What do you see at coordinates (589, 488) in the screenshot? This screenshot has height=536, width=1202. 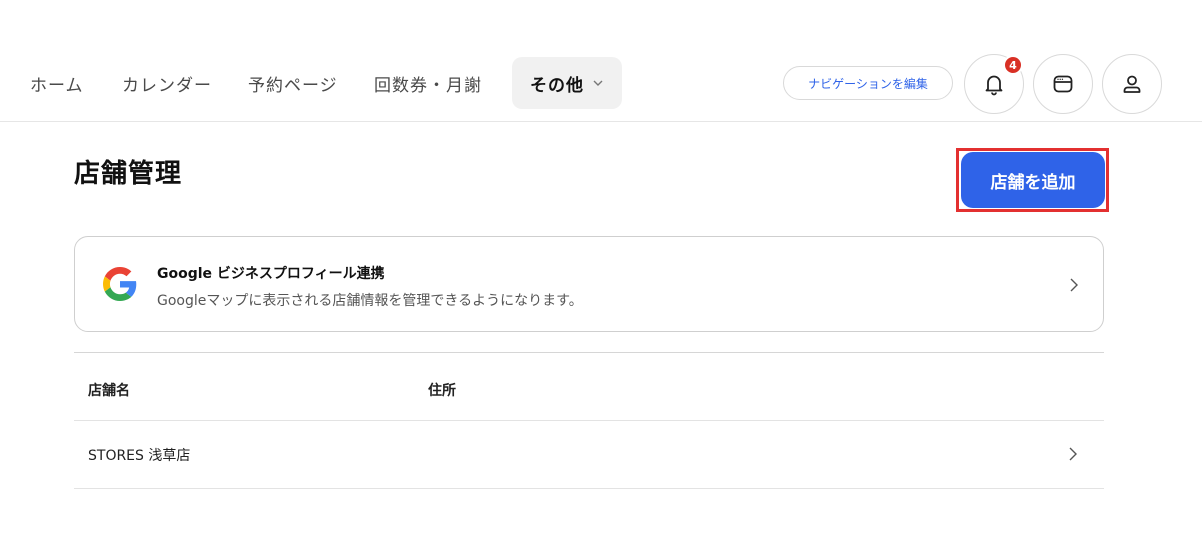 I see `row-divider` at bounding box center [589, 488].